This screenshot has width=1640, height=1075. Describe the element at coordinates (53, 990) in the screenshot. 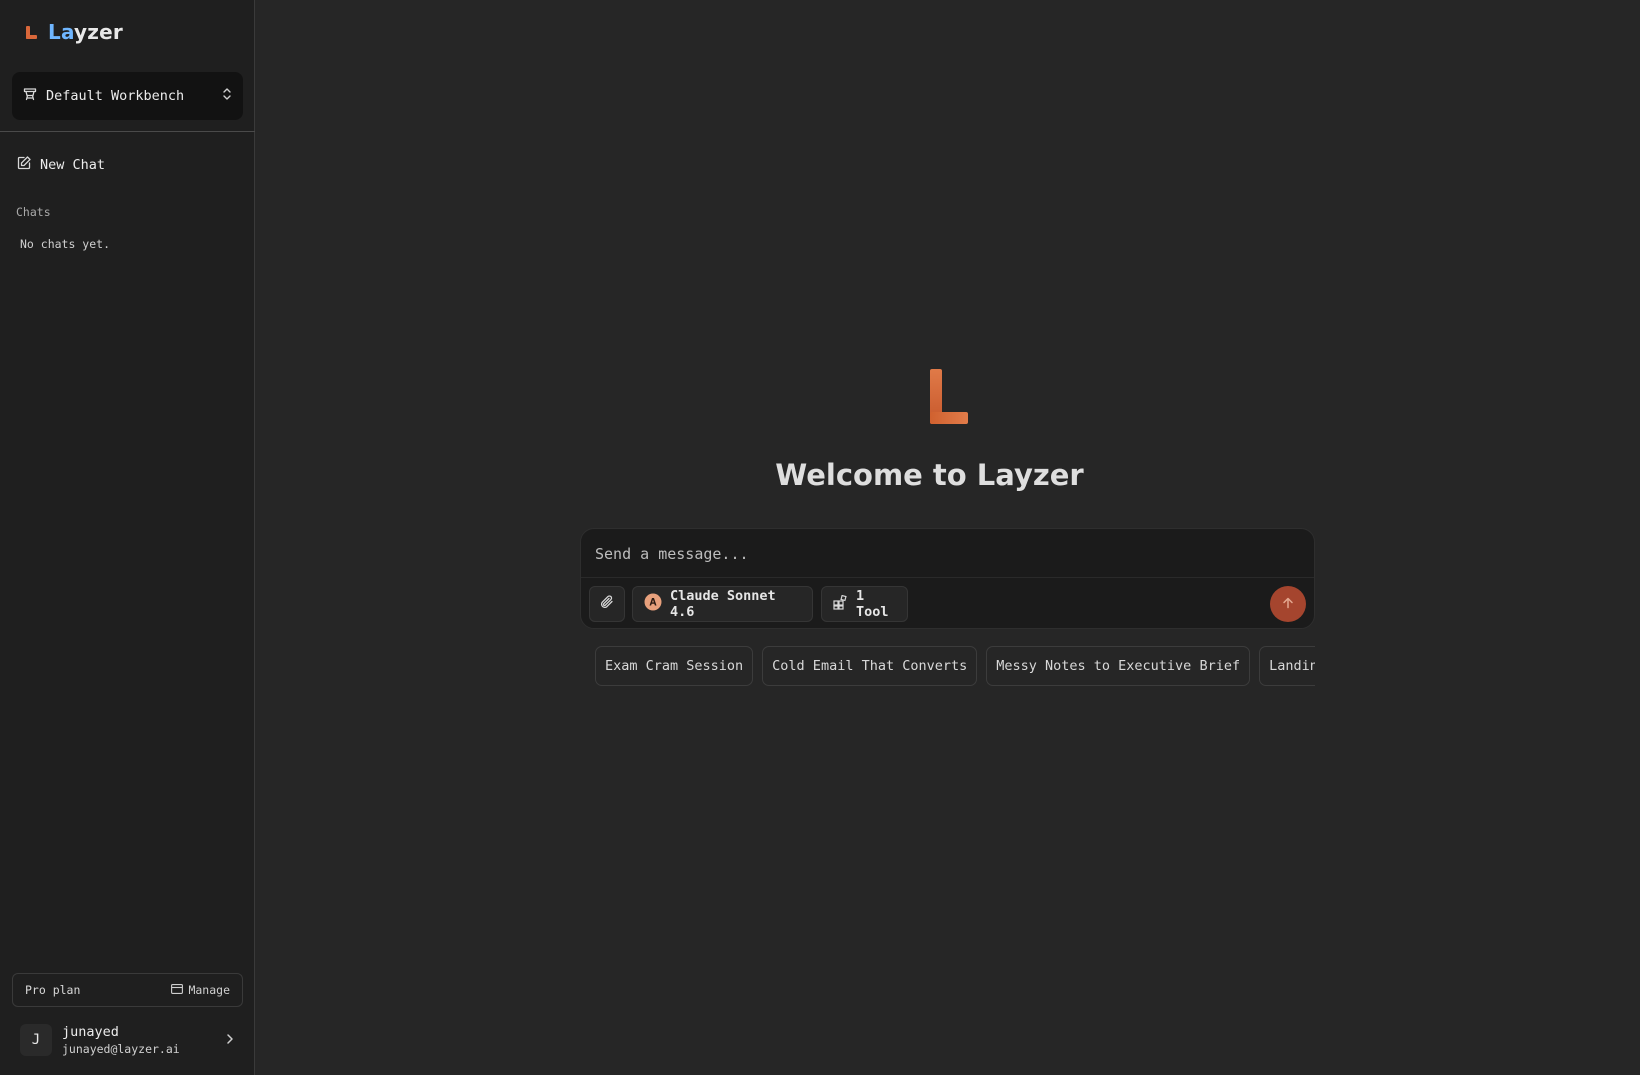

I see `plan-label: Pro plan` at that location.